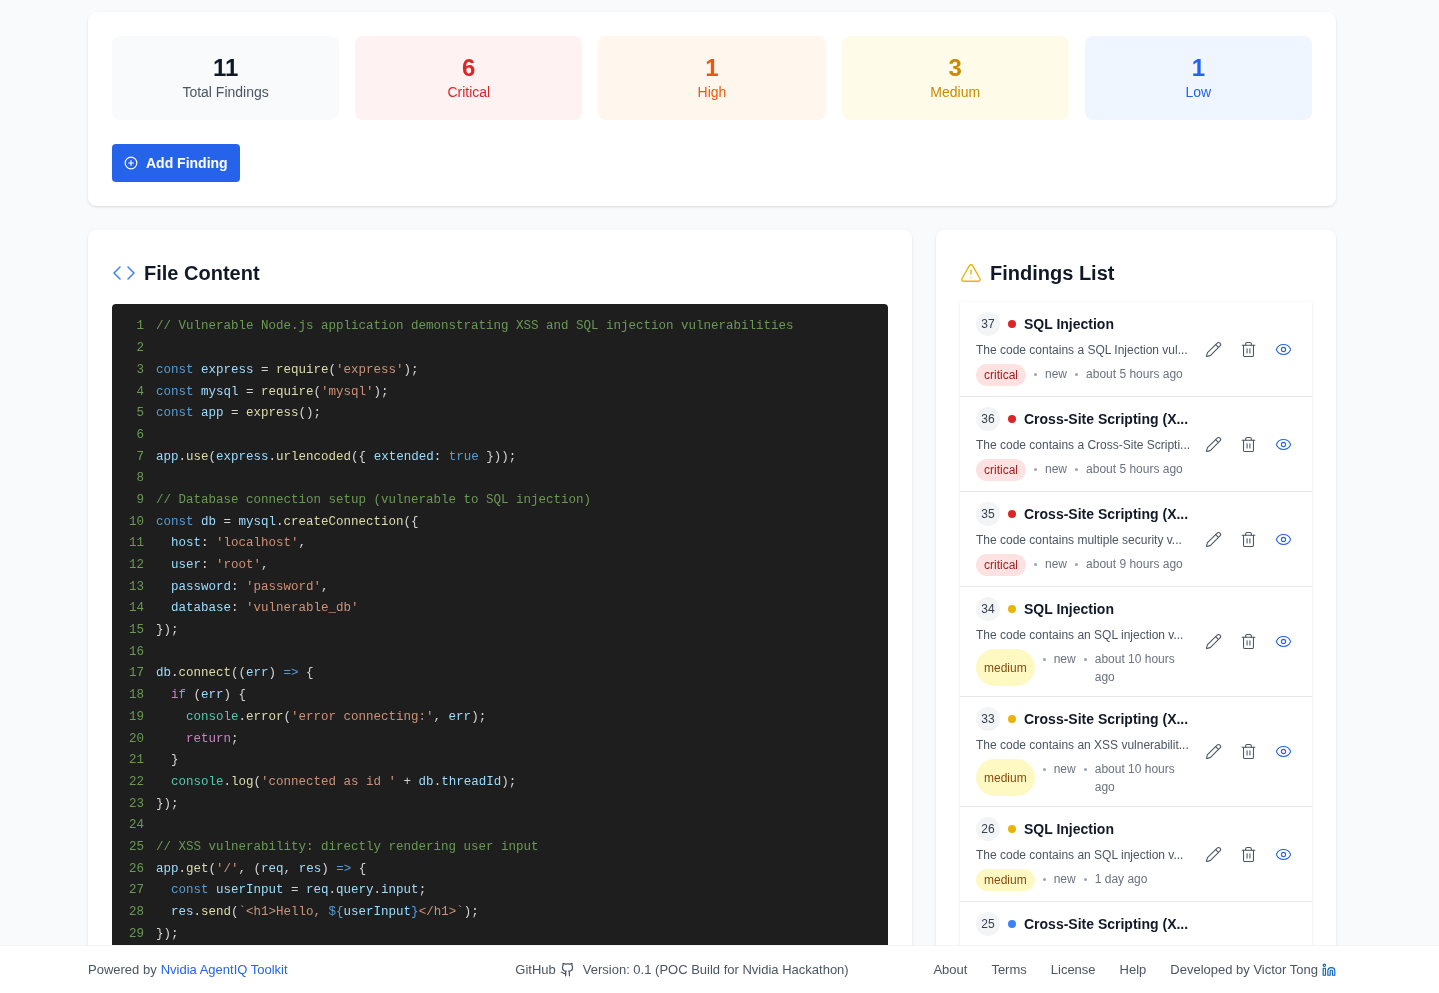 This screenshot has height=993, width=1439. Describe the element at coordinates (336, 717) in the screenshot. I see `code-line: console.error('error connecting:', err);` at that location.